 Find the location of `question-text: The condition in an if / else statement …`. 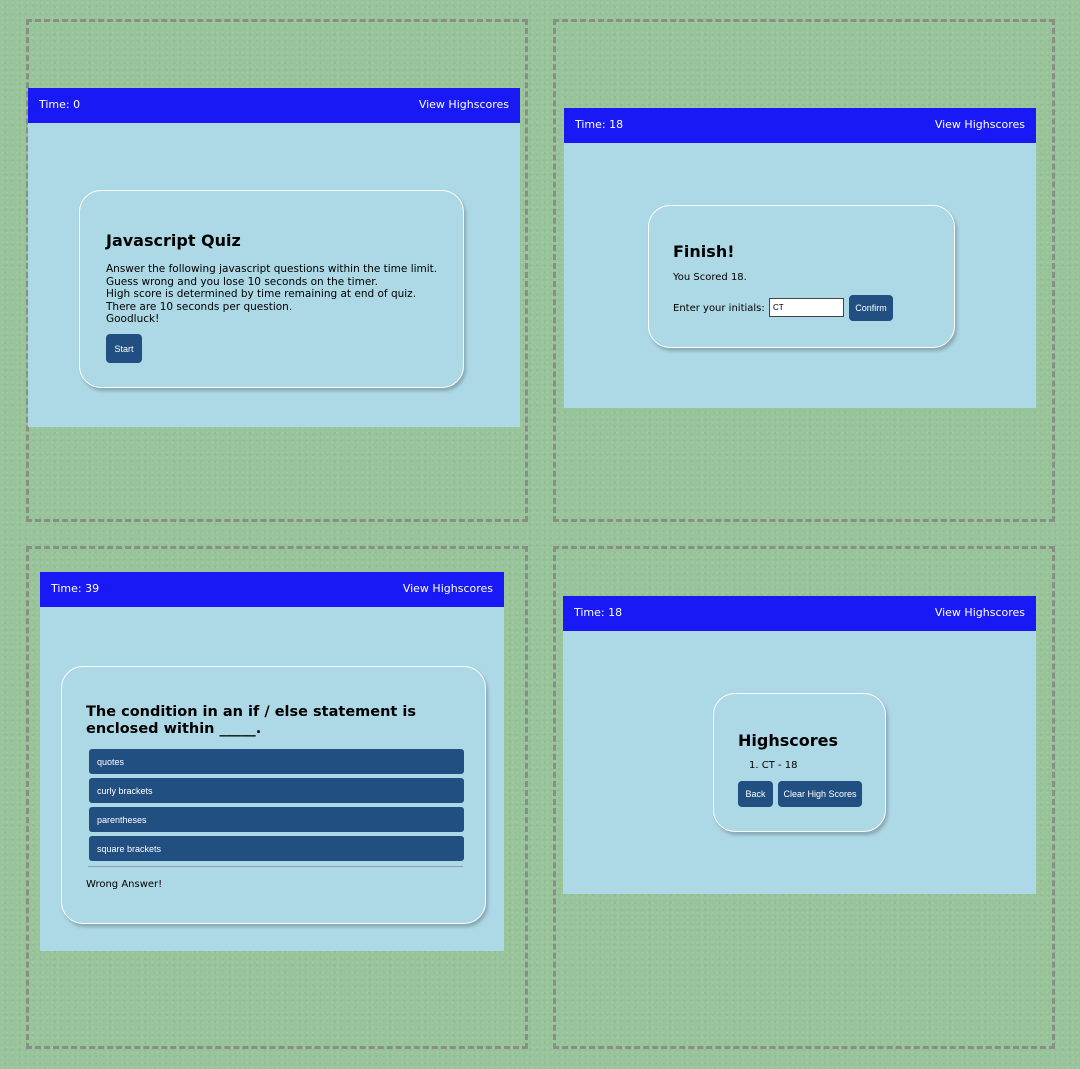

question-text: The condition in an if / else statement … is located at coordinates (251, 721).